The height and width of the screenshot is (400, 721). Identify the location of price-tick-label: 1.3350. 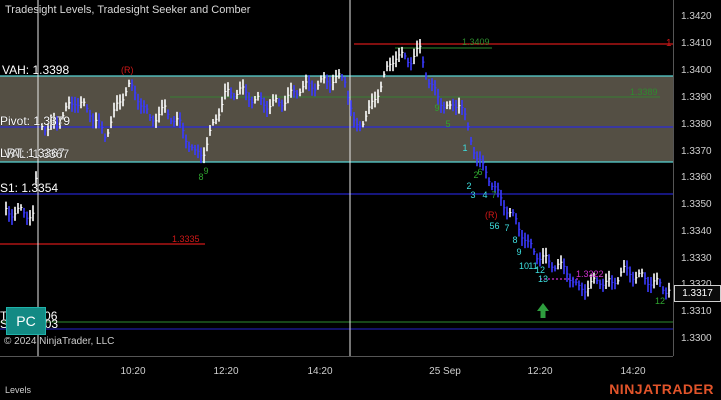
(696, 204).